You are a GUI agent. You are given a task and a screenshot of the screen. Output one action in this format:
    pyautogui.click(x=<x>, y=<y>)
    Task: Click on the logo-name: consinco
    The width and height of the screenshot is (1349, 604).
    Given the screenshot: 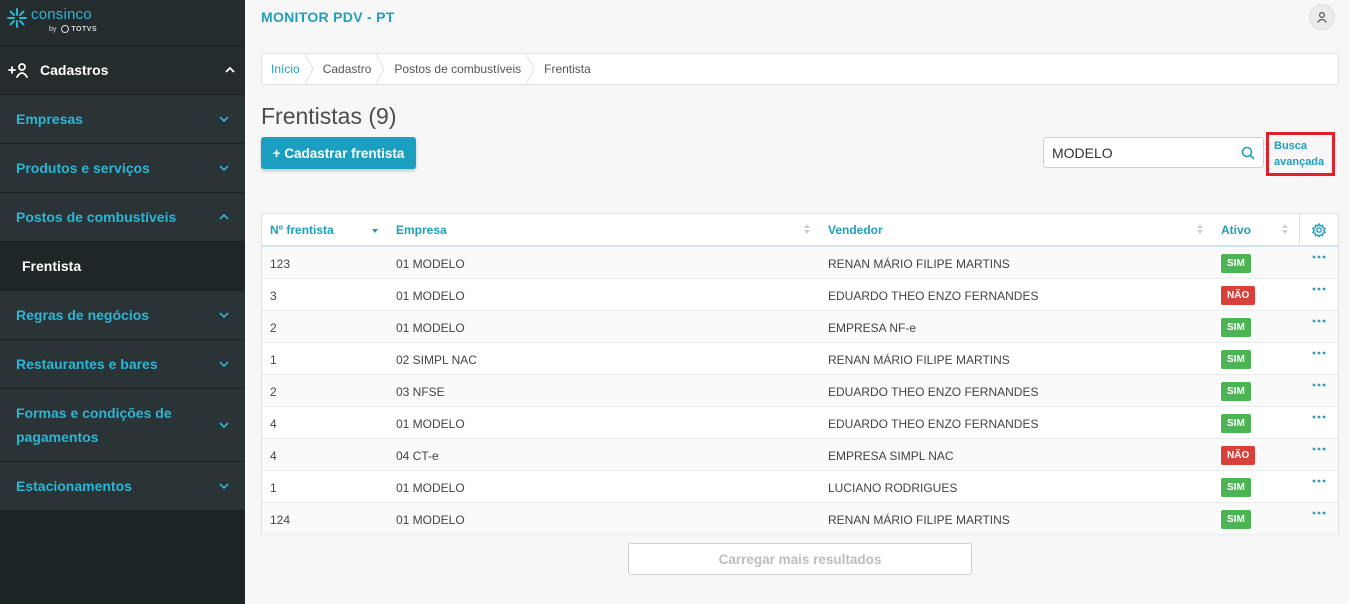 What is the action you would take?
    pyautogui.click(x=61, y=14)
    